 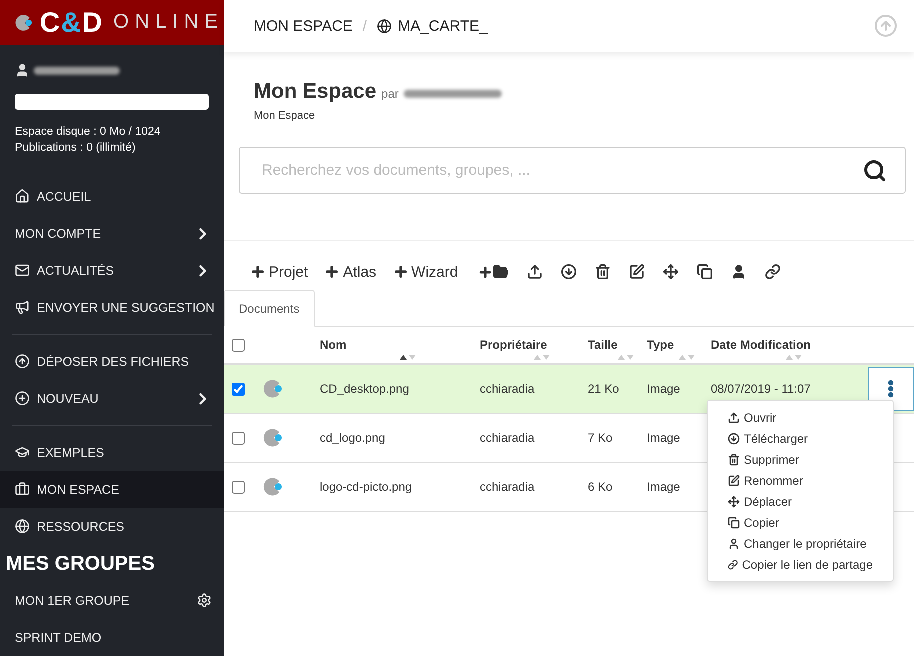 I want to click on brand-suffix: ONLINE, so click(x=169, y=22).